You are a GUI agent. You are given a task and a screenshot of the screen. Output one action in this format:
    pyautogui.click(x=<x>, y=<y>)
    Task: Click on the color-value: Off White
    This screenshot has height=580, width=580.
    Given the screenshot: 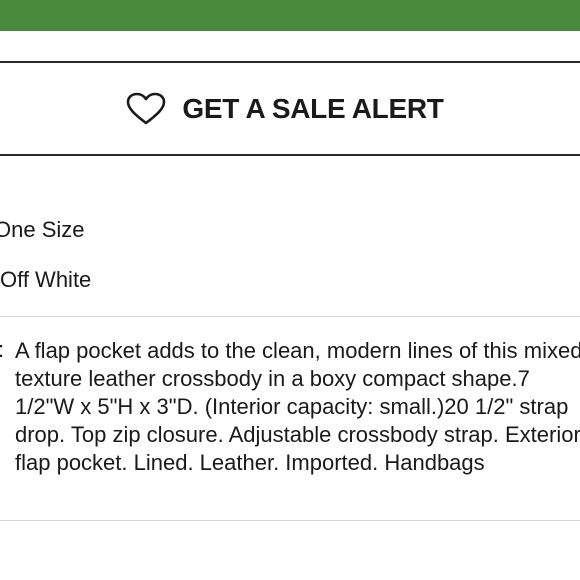 What is the action you would take?
    pyautogui.click(x=46, y=279)
    